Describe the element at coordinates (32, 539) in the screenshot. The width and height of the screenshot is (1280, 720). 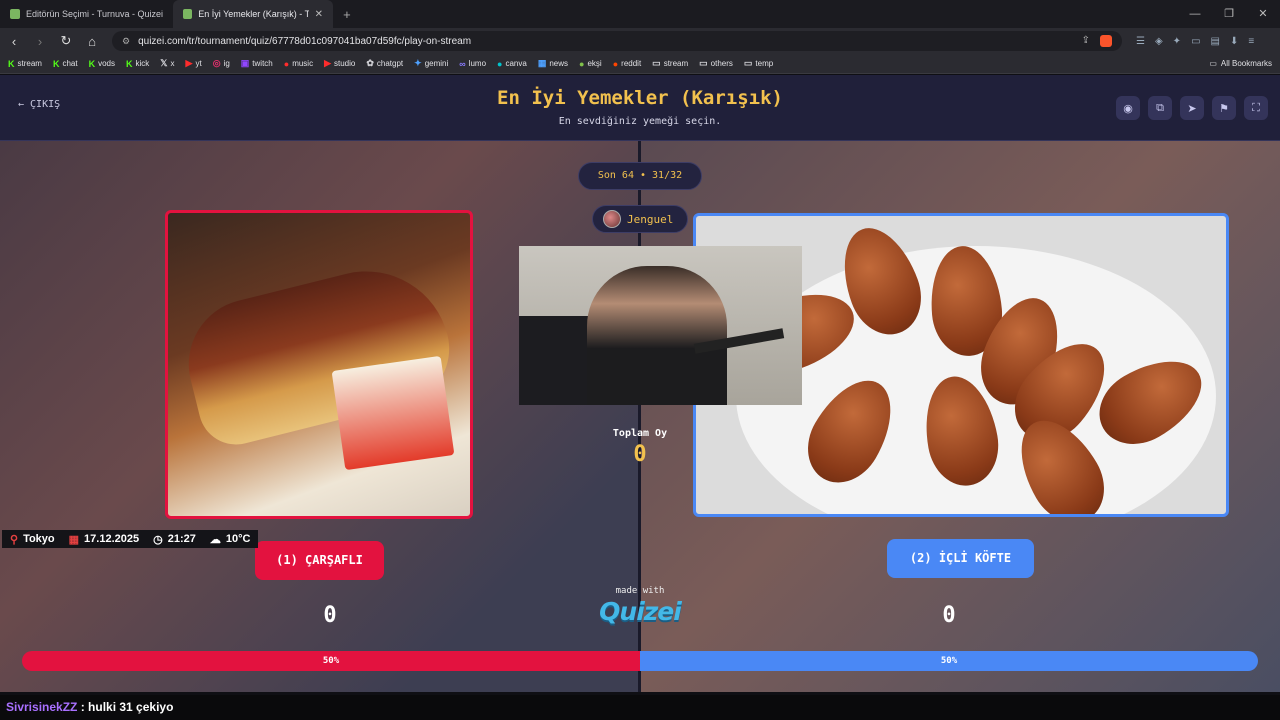
I see `location: ⚲ Tokyo` at that location.